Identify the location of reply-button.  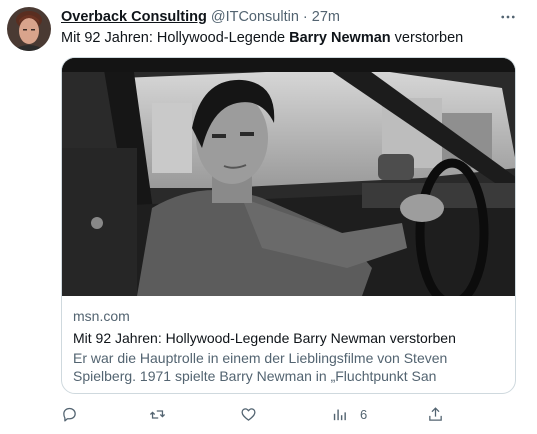
(69, 414).